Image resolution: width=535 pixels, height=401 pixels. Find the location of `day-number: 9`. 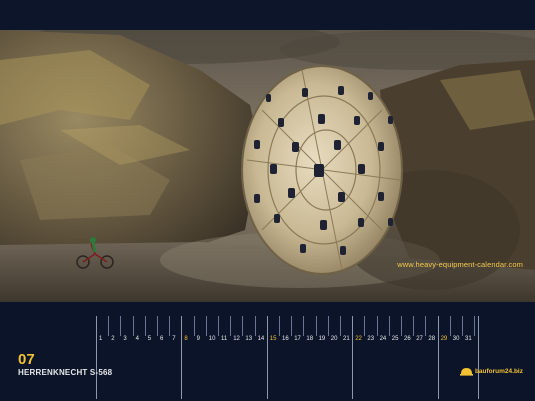

day-number: 9 is located at coordinates (198, 339).